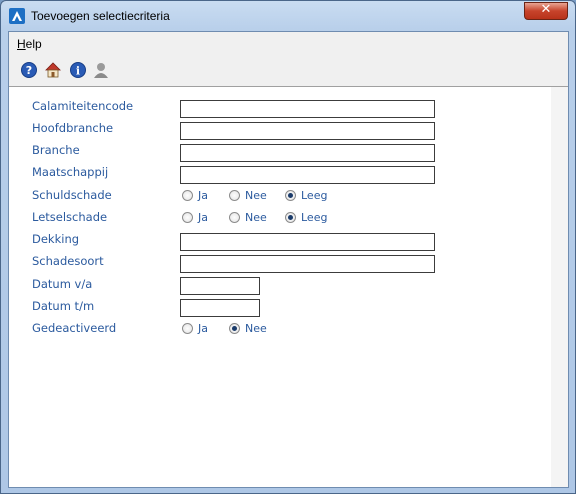  Describe the element at coordinates (288, 43) in the screenshot. I see `menu-bar: Help` at that location.